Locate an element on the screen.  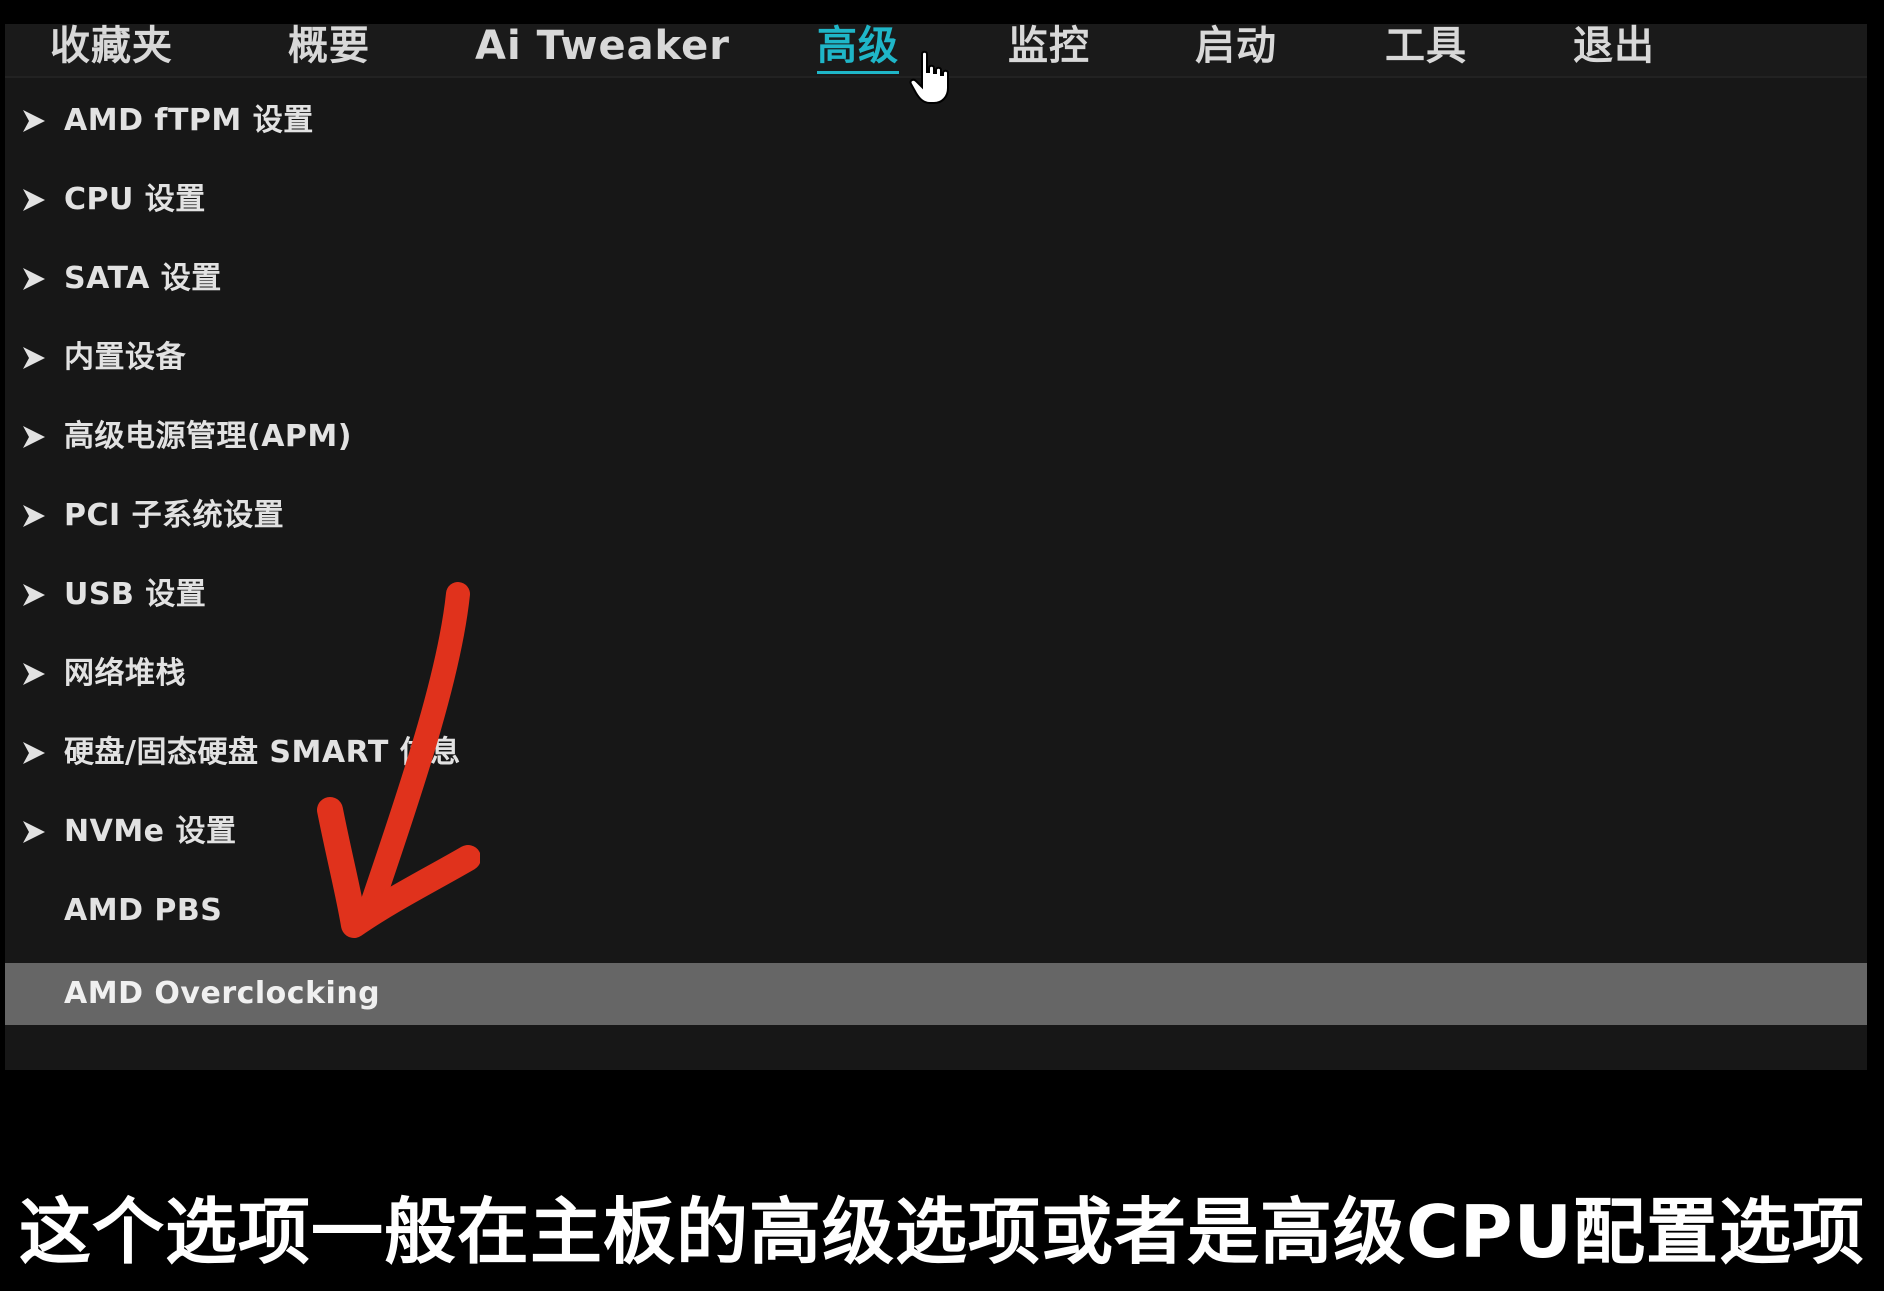
menu-item-onboard-devices: 内置设备 is located at coordinates (936, 362).